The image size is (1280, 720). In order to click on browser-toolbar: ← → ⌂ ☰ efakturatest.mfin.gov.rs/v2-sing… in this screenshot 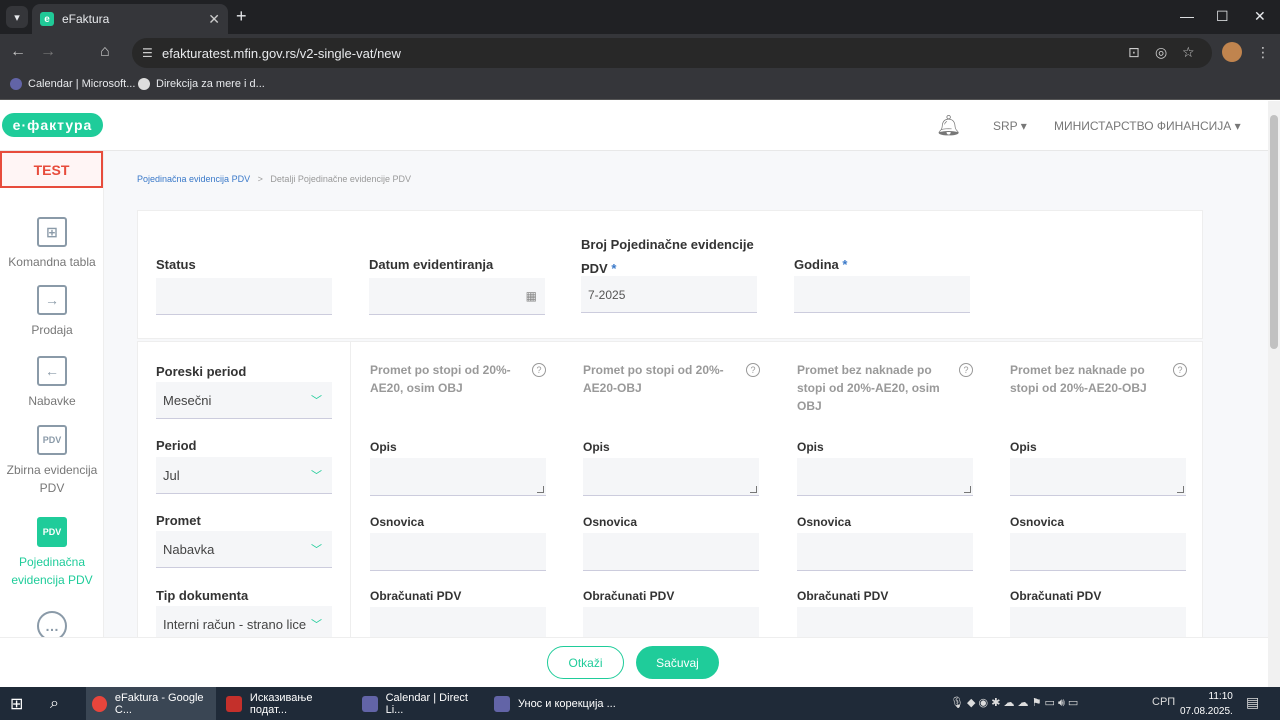, I will do `click(640, 53)`.